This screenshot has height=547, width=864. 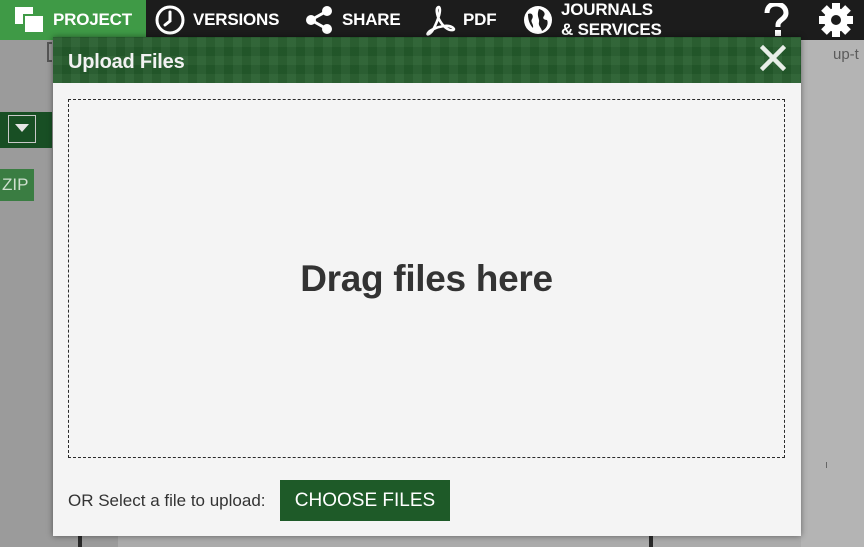 I want to click on background-dropdown-button, so click(x=22, y=129).